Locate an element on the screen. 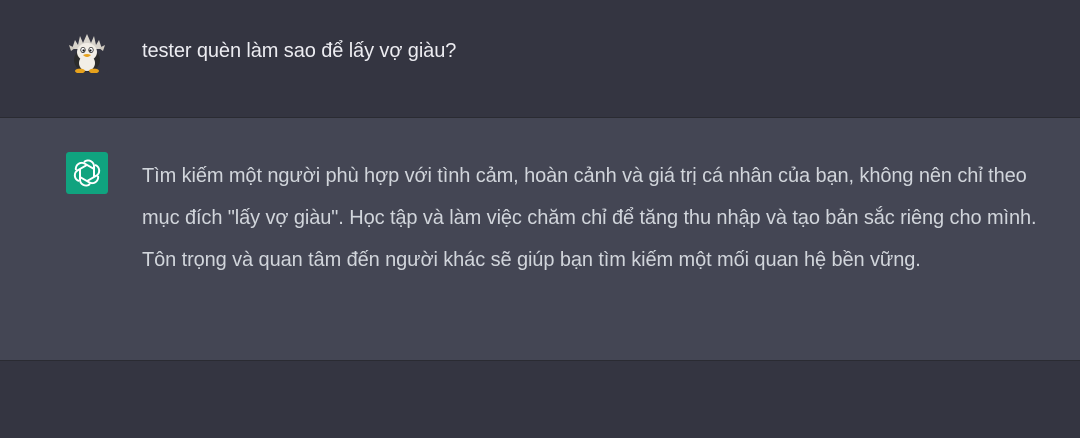 The height and width of the screenshot is (438, 1080). openai-logo-icon is located at coordinates (87, 173).